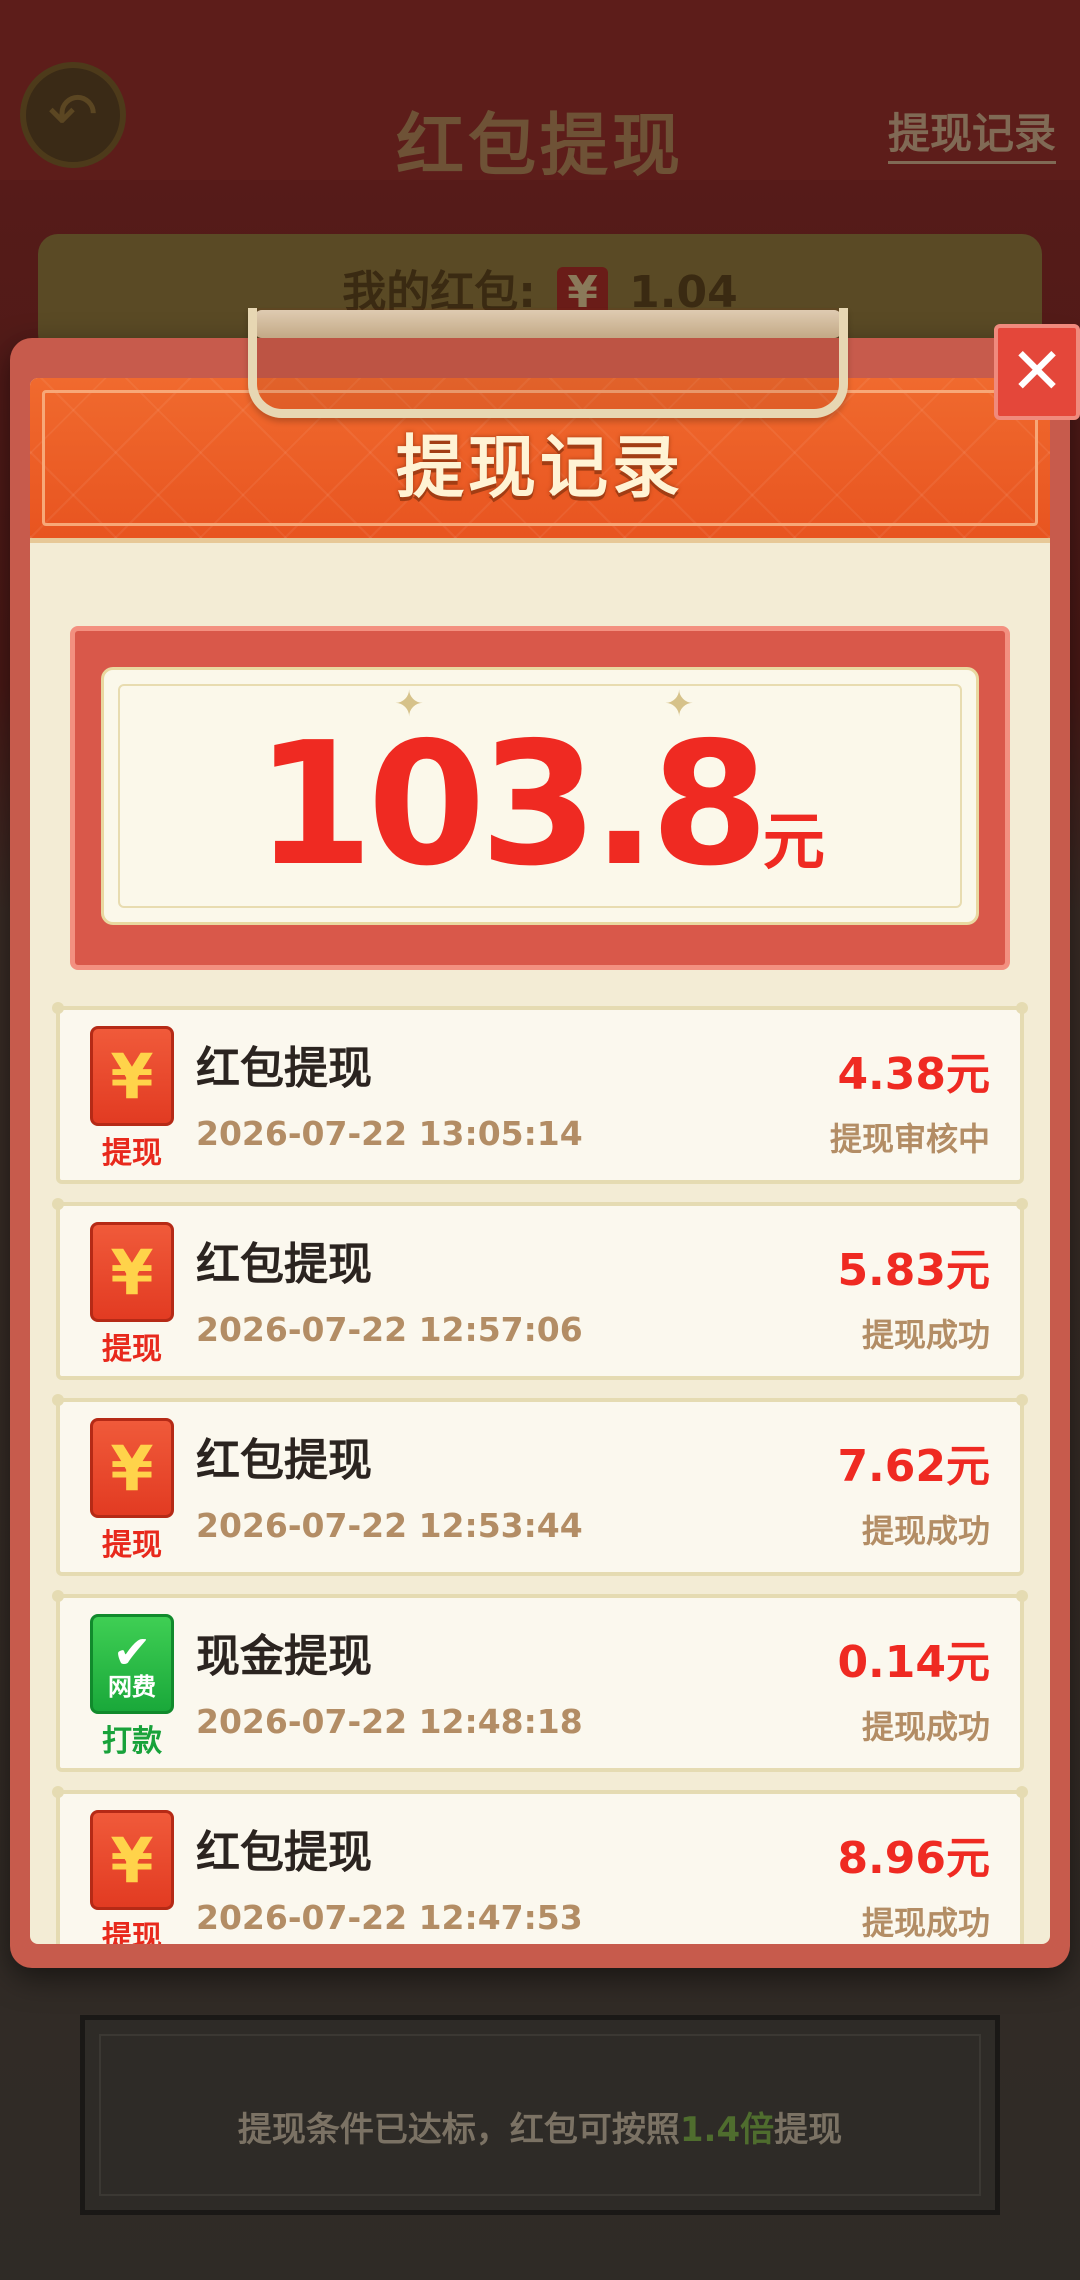  I want to click on withdraw-record-link: 提现记录, so click(971, 132).